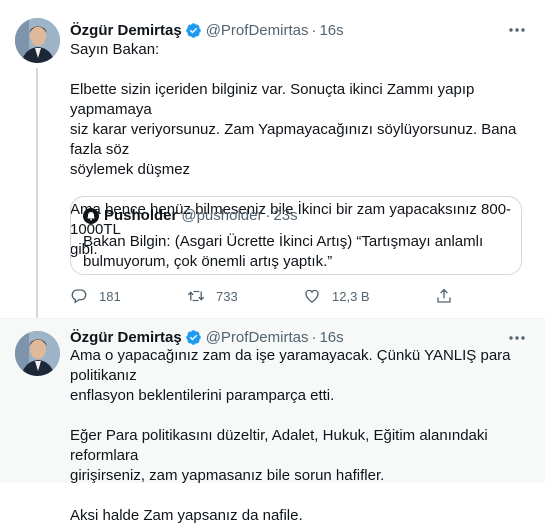  I want to click on share-icon, so click(444, 295).